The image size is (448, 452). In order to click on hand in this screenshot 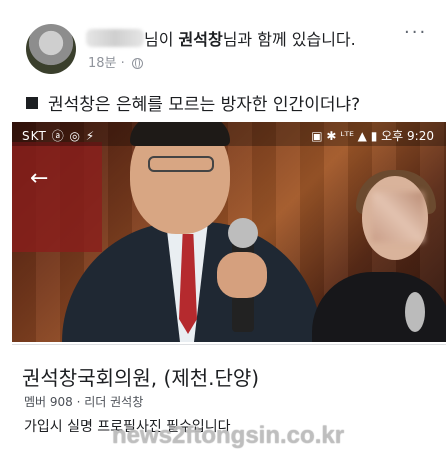, I will do `click(242, 275)`.